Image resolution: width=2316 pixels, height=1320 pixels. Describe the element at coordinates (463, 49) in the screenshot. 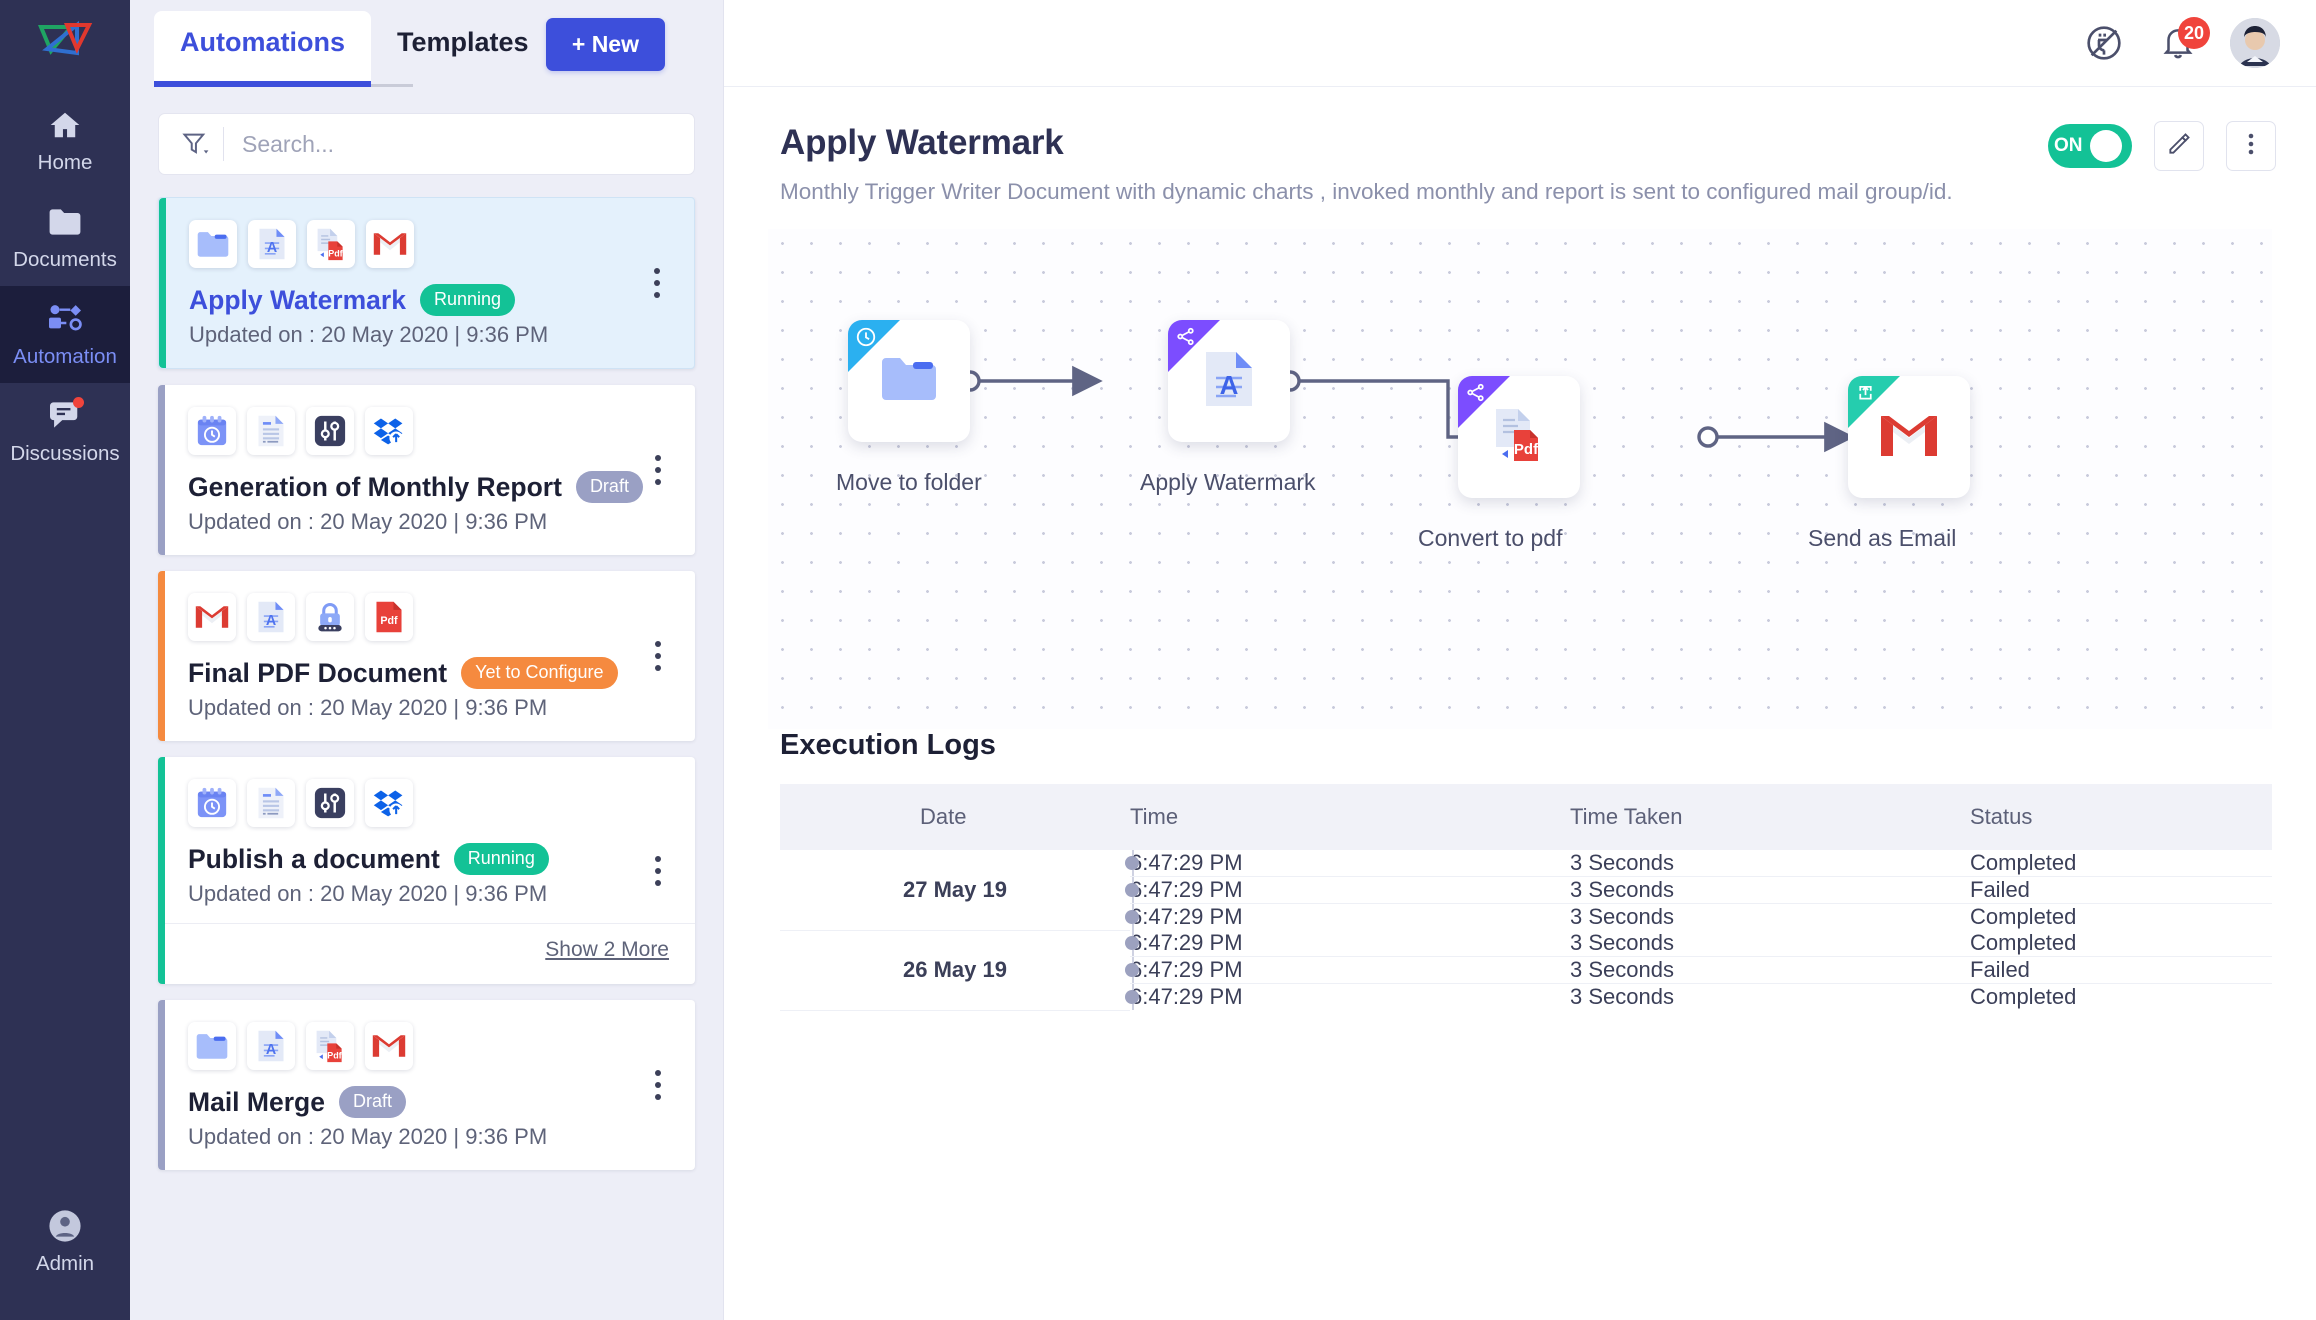

I see `tab-templates: Templates` at that location.